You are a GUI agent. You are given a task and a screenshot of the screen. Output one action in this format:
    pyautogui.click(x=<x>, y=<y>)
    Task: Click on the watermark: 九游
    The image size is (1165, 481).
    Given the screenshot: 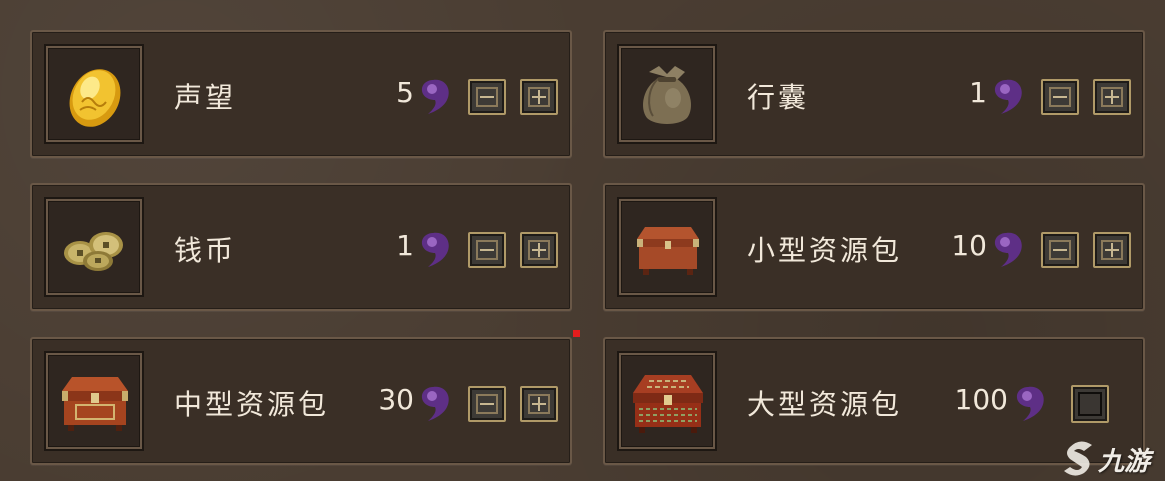 What is the action you would take?
    pyautogui.click(x=1111, y=457)
    